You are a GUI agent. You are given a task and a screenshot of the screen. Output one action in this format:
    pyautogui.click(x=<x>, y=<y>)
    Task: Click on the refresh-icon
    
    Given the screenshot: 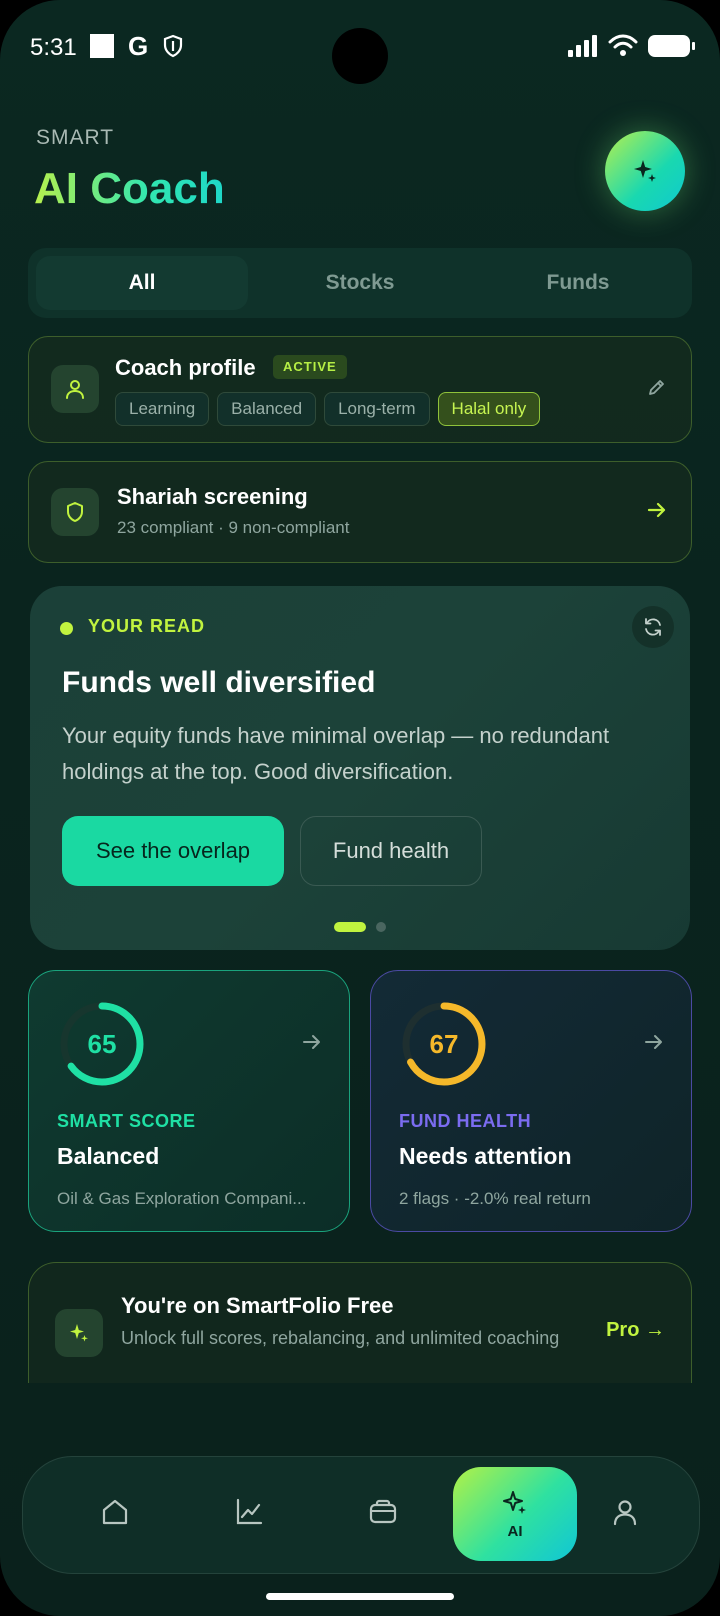 What is the action you would take?
    pyautogui.click(x=653, y=627)
    